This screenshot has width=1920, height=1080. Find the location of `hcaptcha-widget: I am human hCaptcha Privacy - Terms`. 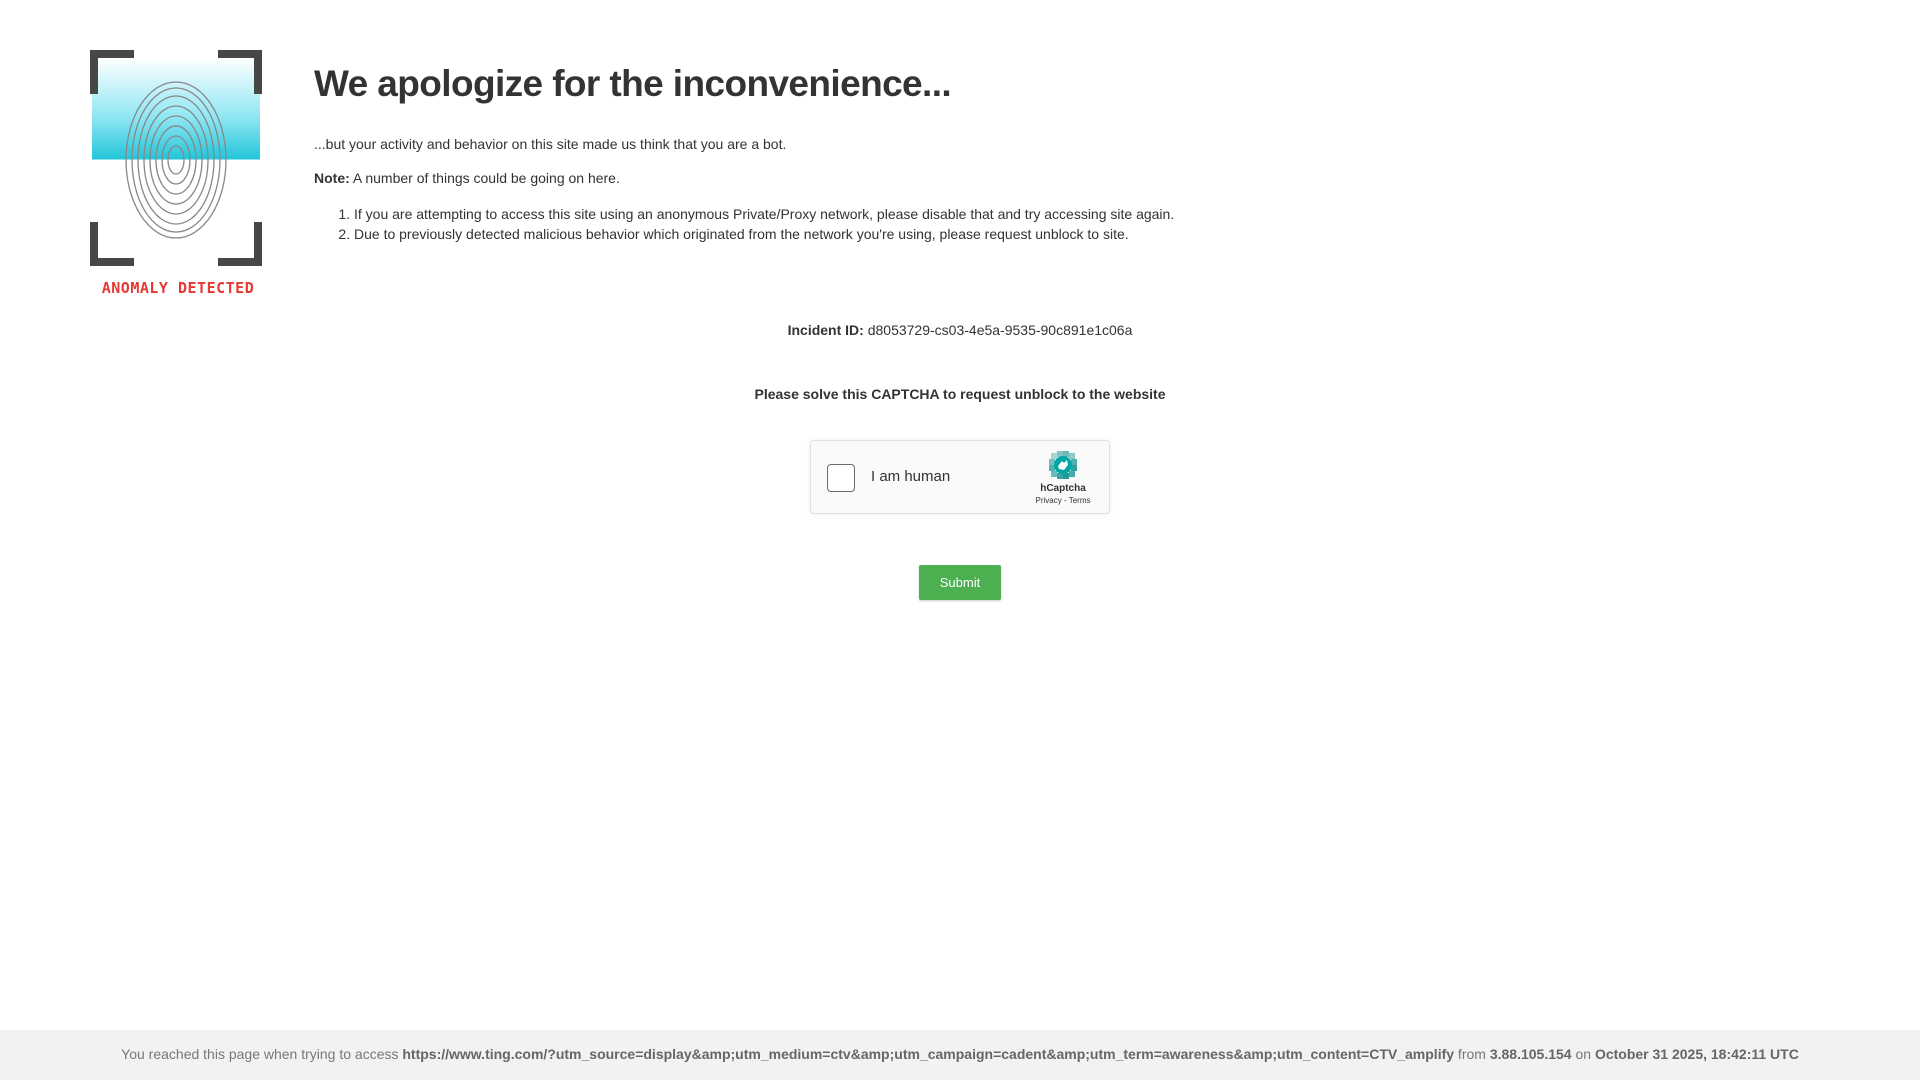

hcaptcha-widget: I am human hCaptcha Privacy - Terms is located at coordinates (960, 477).